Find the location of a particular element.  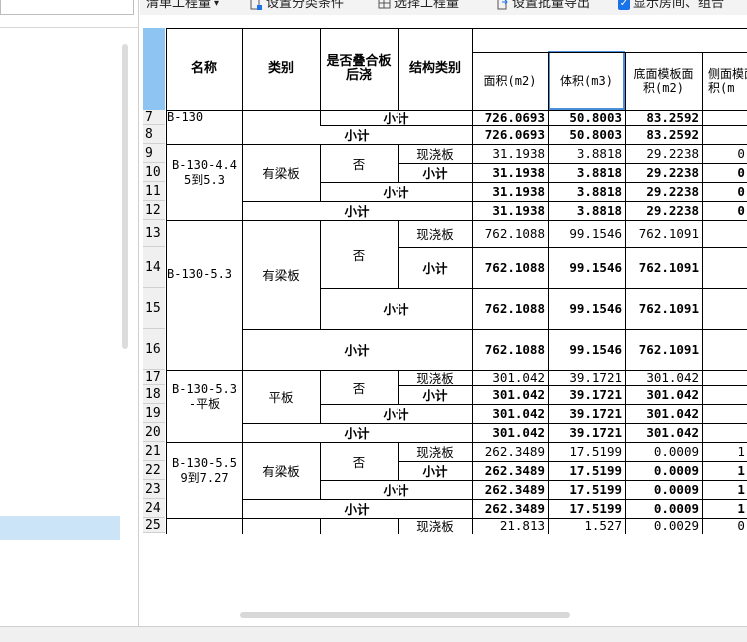

value-cell: 0.3 is located at coordinates (724, 525).